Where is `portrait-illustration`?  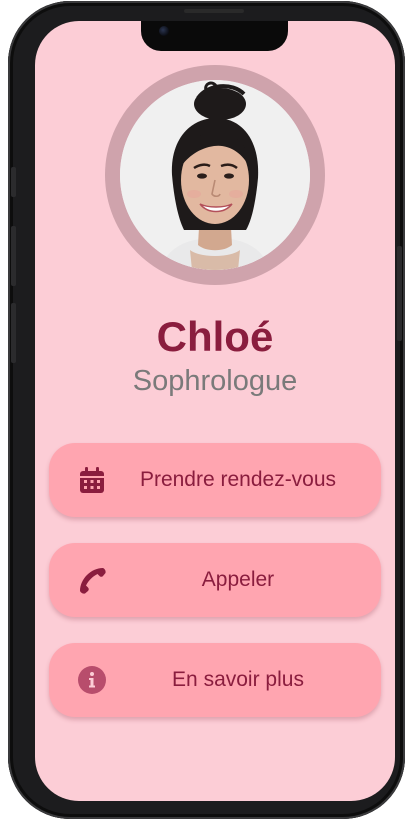
portrait-illustration is located at coordinates (215, 175).